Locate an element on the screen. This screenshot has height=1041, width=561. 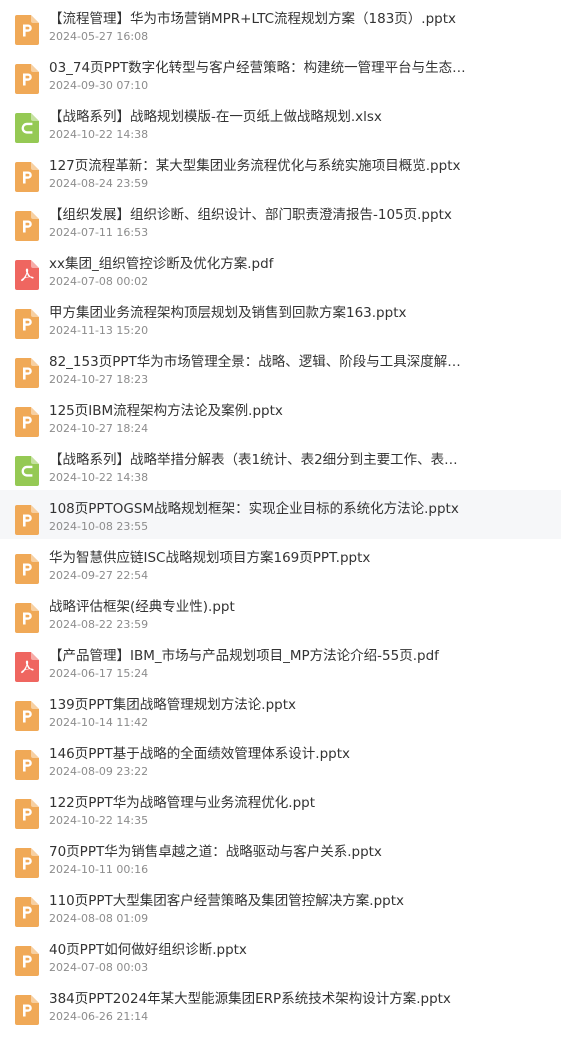
file-name: xx集团_组织管控诊断及优化方案.pdf is located at coordinates (264, 264).